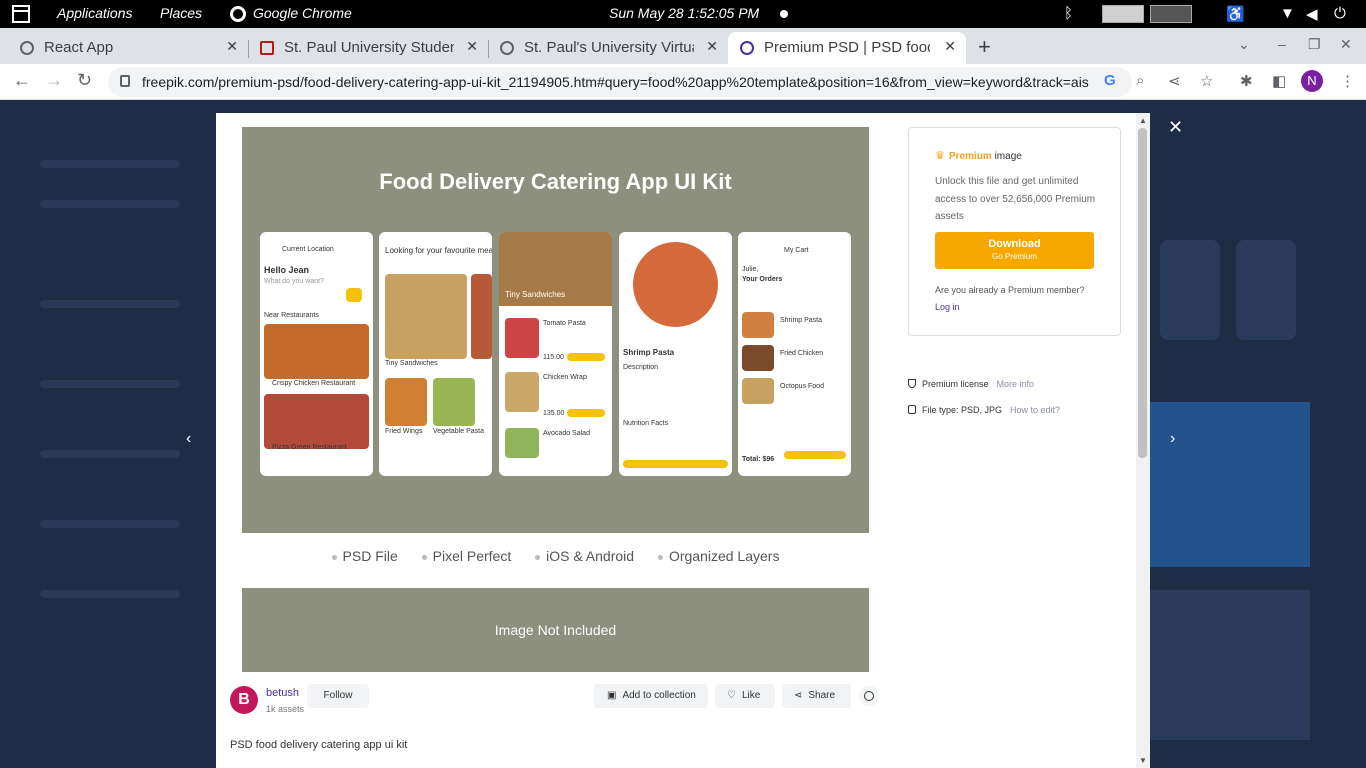 The image size is (1366, 768). I want to click on back-icon: ←, so click(22, 80).